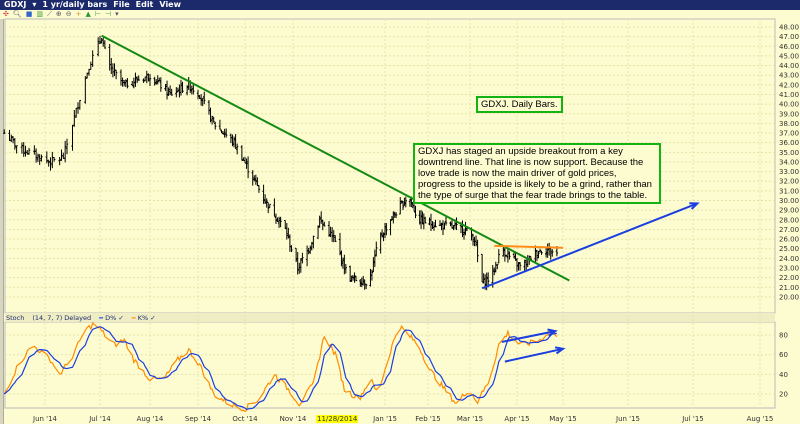  What do you see at coordinates (789, 297) in the screenshot?
I see `y-tick-label: 20.00` at bounding box center [789, 297].